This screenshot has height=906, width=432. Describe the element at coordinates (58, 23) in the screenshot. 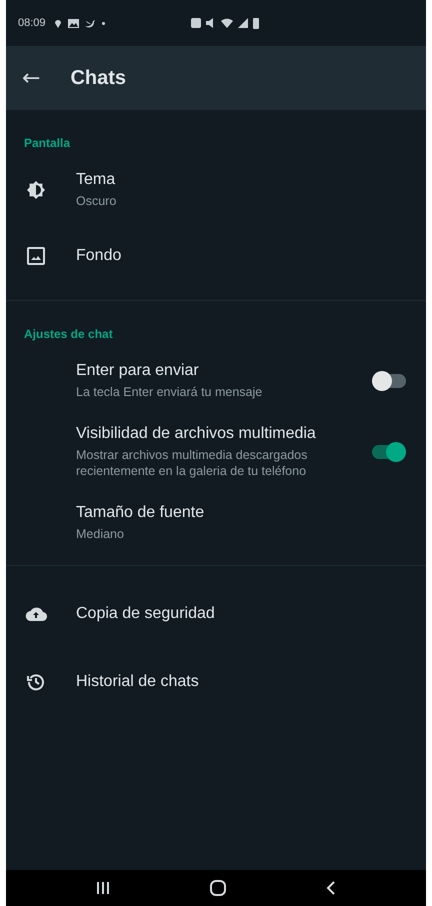

I see `location-pin-icon` at that location.